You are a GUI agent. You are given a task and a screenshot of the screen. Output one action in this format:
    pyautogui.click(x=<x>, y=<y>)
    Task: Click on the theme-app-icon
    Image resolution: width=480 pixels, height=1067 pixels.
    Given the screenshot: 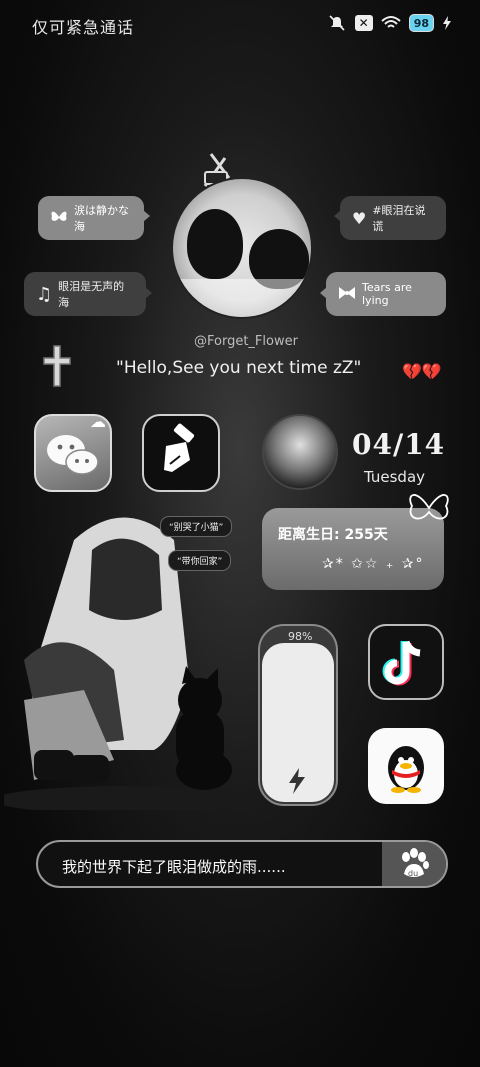 What is the action you would take?
    pyautogui.click(x=181, y=453)
    